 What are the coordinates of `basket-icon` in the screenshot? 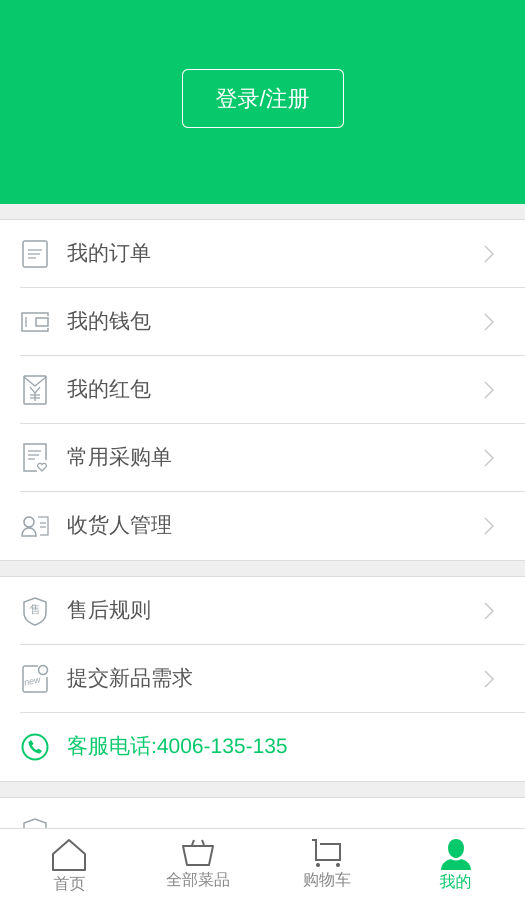 It's located at (198, 853).